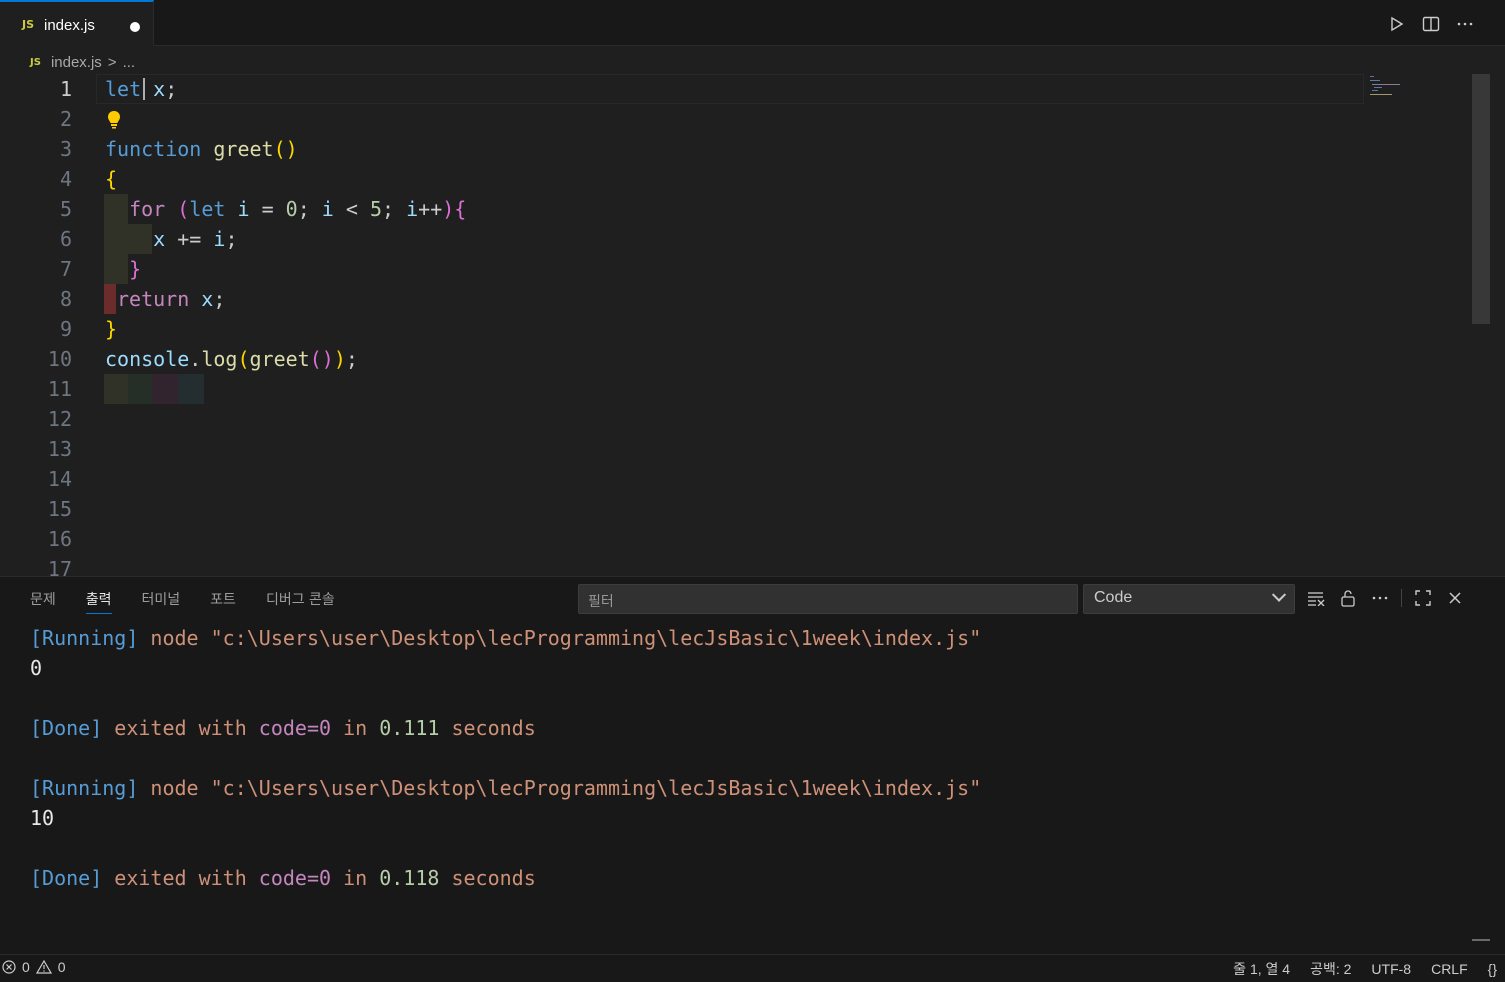 The height and width of the screenshot is (982, 1505). I want to click on text-cursor, so click(144, 89).